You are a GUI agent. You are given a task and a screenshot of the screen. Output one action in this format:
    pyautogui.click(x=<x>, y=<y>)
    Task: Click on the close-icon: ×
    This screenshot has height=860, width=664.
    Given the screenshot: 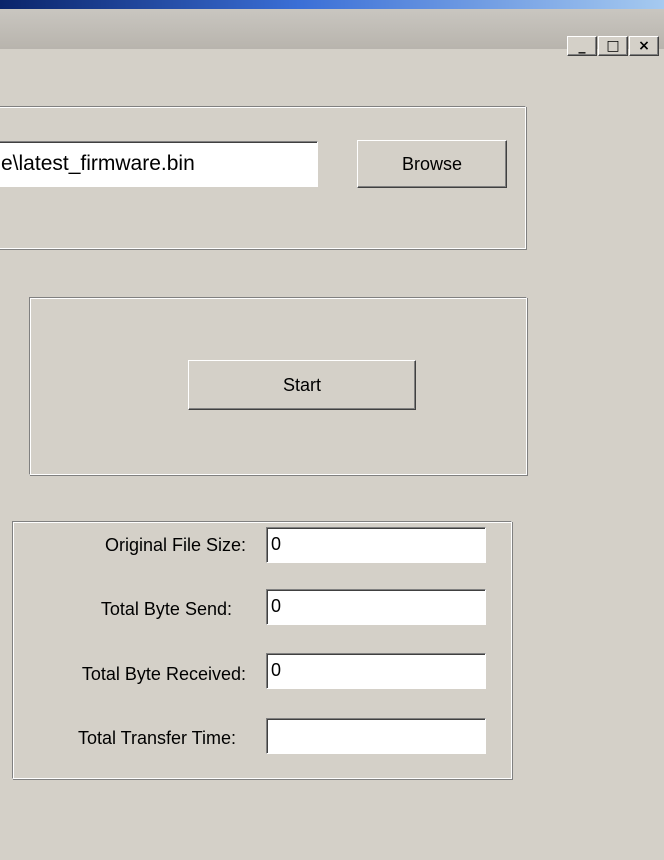 What is the action you would take?
    pyautogui.click(x=644, y=46)
    